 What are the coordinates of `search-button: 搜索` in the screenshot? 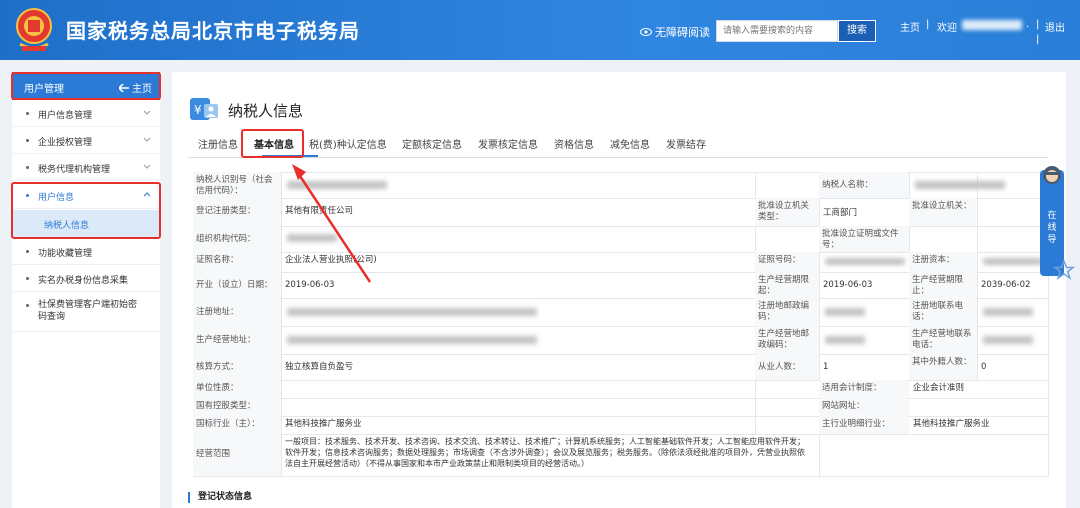 It's located at (857, 31).